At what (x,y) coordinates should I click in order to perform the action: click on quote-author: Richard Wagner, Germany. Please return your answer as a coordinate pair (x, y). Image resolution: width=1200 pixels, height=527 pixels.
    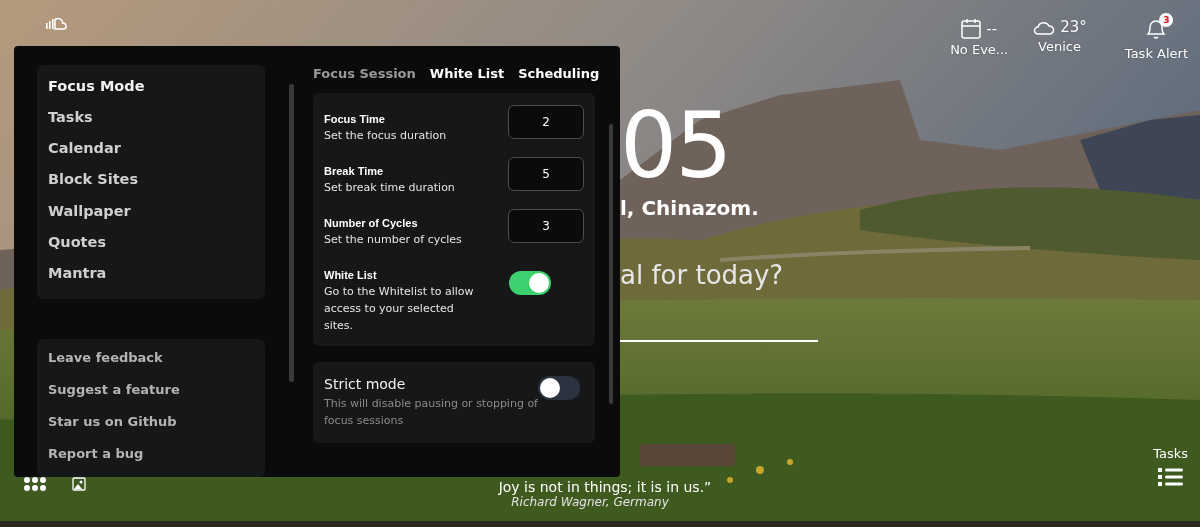
    Looking at the image, I should click on (590, 502).